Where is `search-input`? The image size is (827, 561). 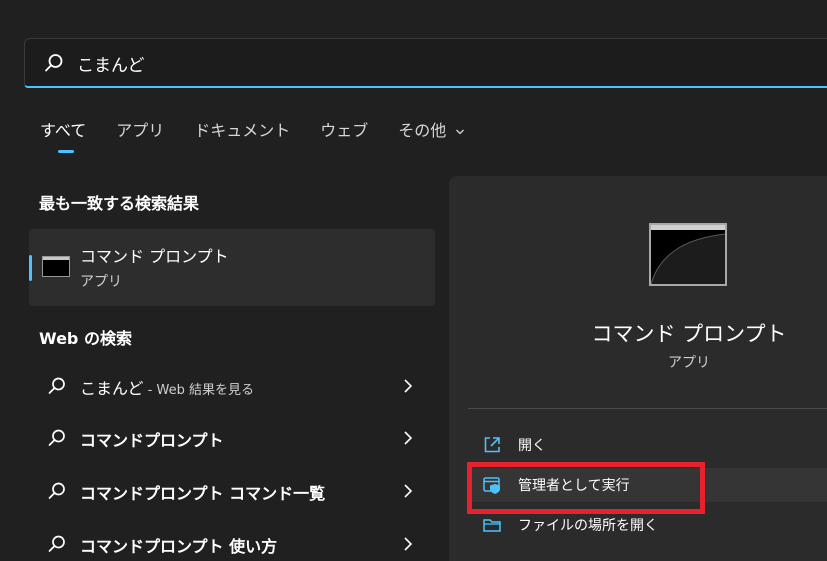 search-input is located at coordinates (377, 63).